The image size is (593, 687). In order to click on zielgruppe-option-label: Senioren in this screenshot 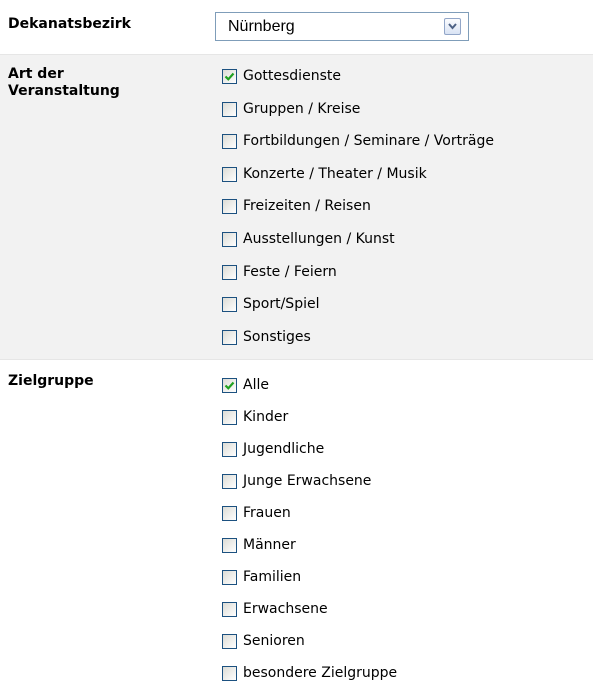, I will do `click(274, 641)`.